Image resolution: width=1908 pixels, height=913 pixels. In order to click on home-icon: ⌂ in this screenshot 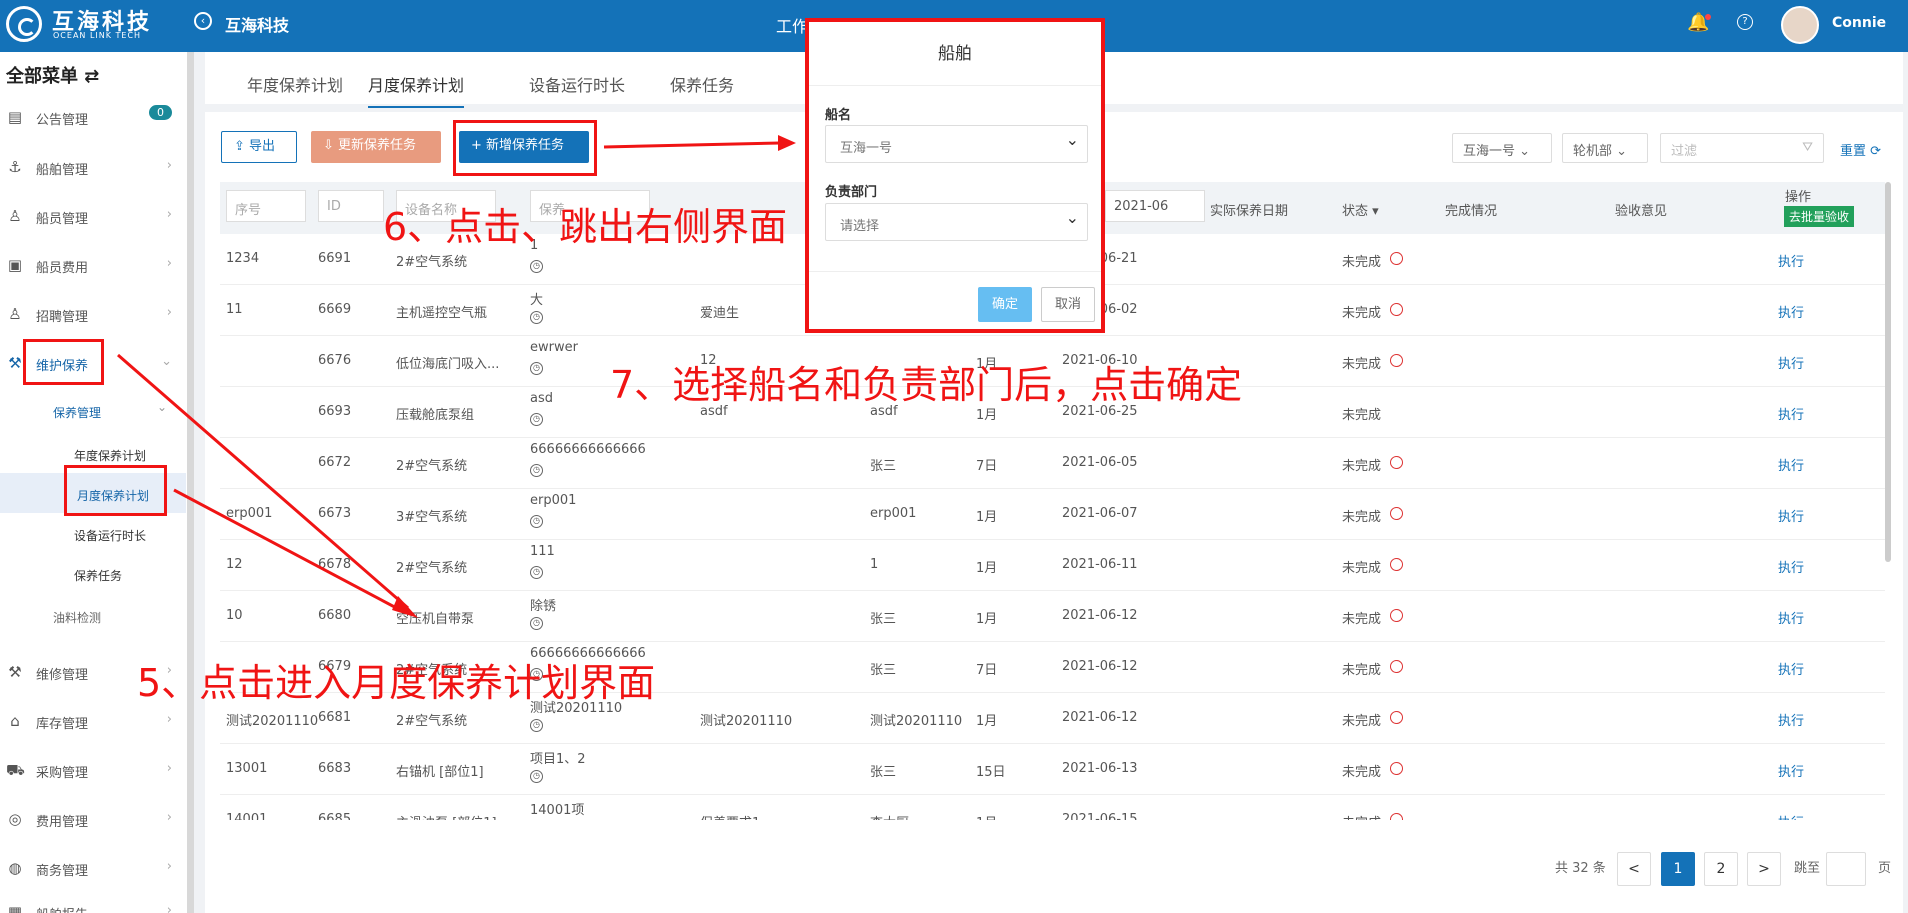, I will do `click(15, 721)`.